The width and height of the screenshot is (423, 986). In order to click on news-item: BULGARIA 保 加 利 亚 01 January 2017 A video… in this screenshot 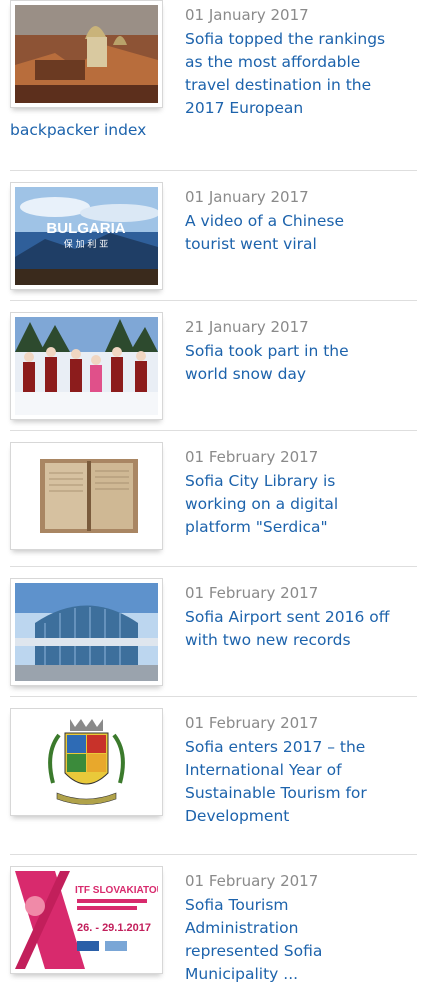, I will do `click(211, 235)`.